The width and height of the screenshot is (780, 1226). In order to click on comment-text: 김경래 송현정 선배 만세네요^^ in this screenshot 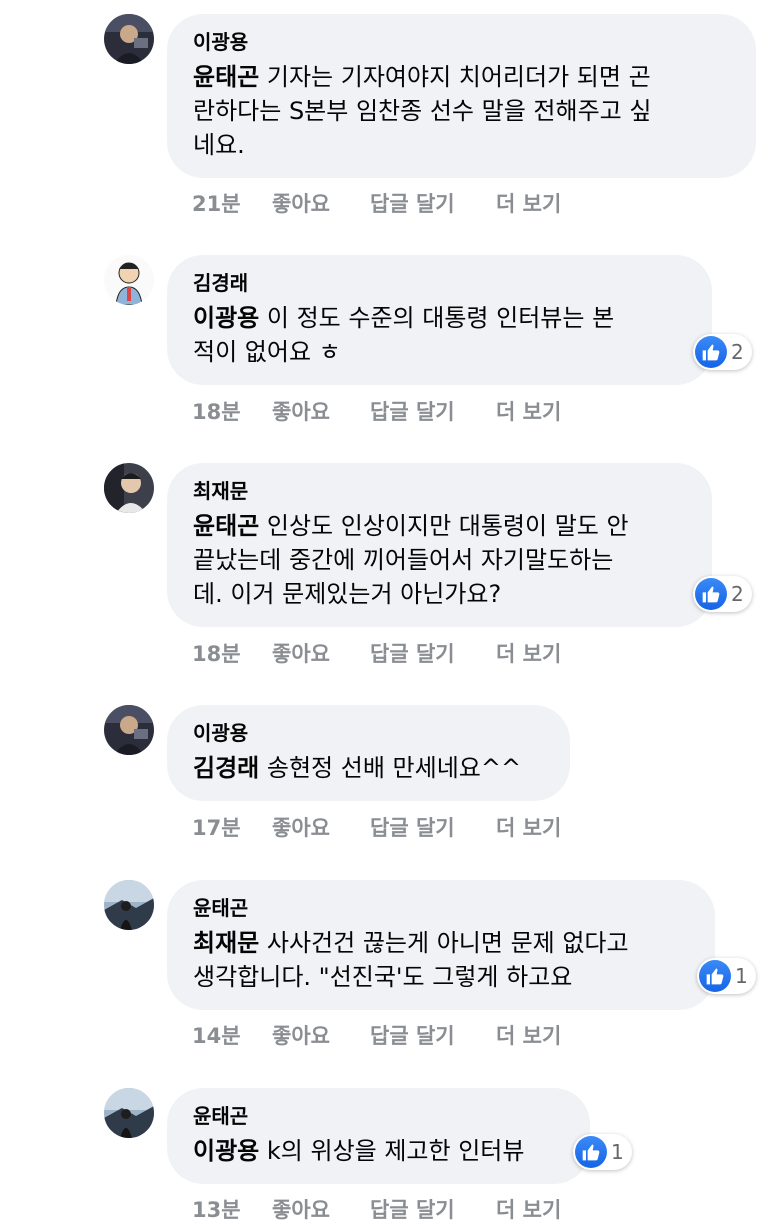, I will do `click(357, 768)`.